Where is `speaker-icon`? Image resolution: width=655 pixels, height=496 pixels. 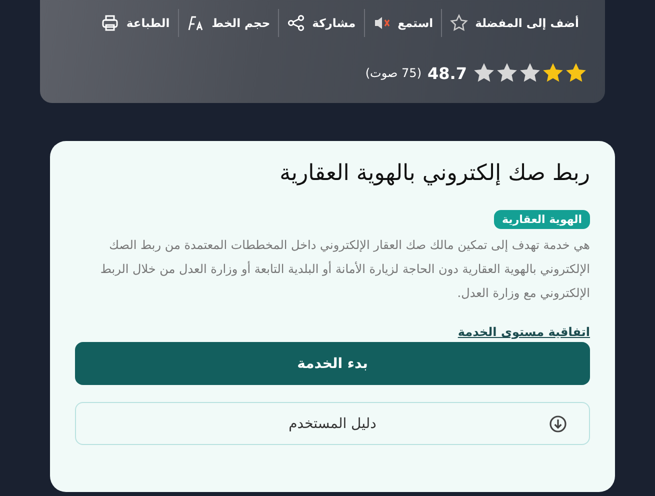
speaker-icon is located at coordinates (381, 23).